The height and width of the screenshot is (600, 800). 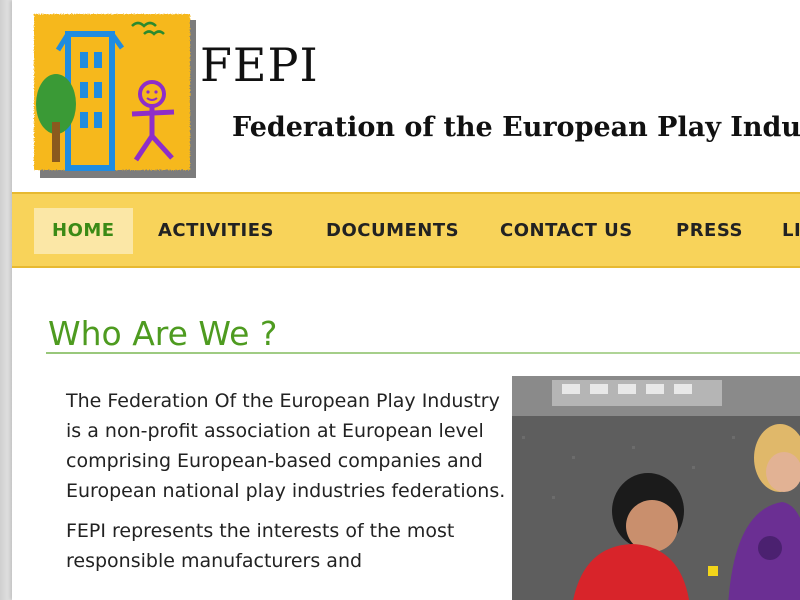 What do you see at coordinates (782, 231) in the screenshot?
I see `nav-item-links: LI` at bounding box center [782, 231].